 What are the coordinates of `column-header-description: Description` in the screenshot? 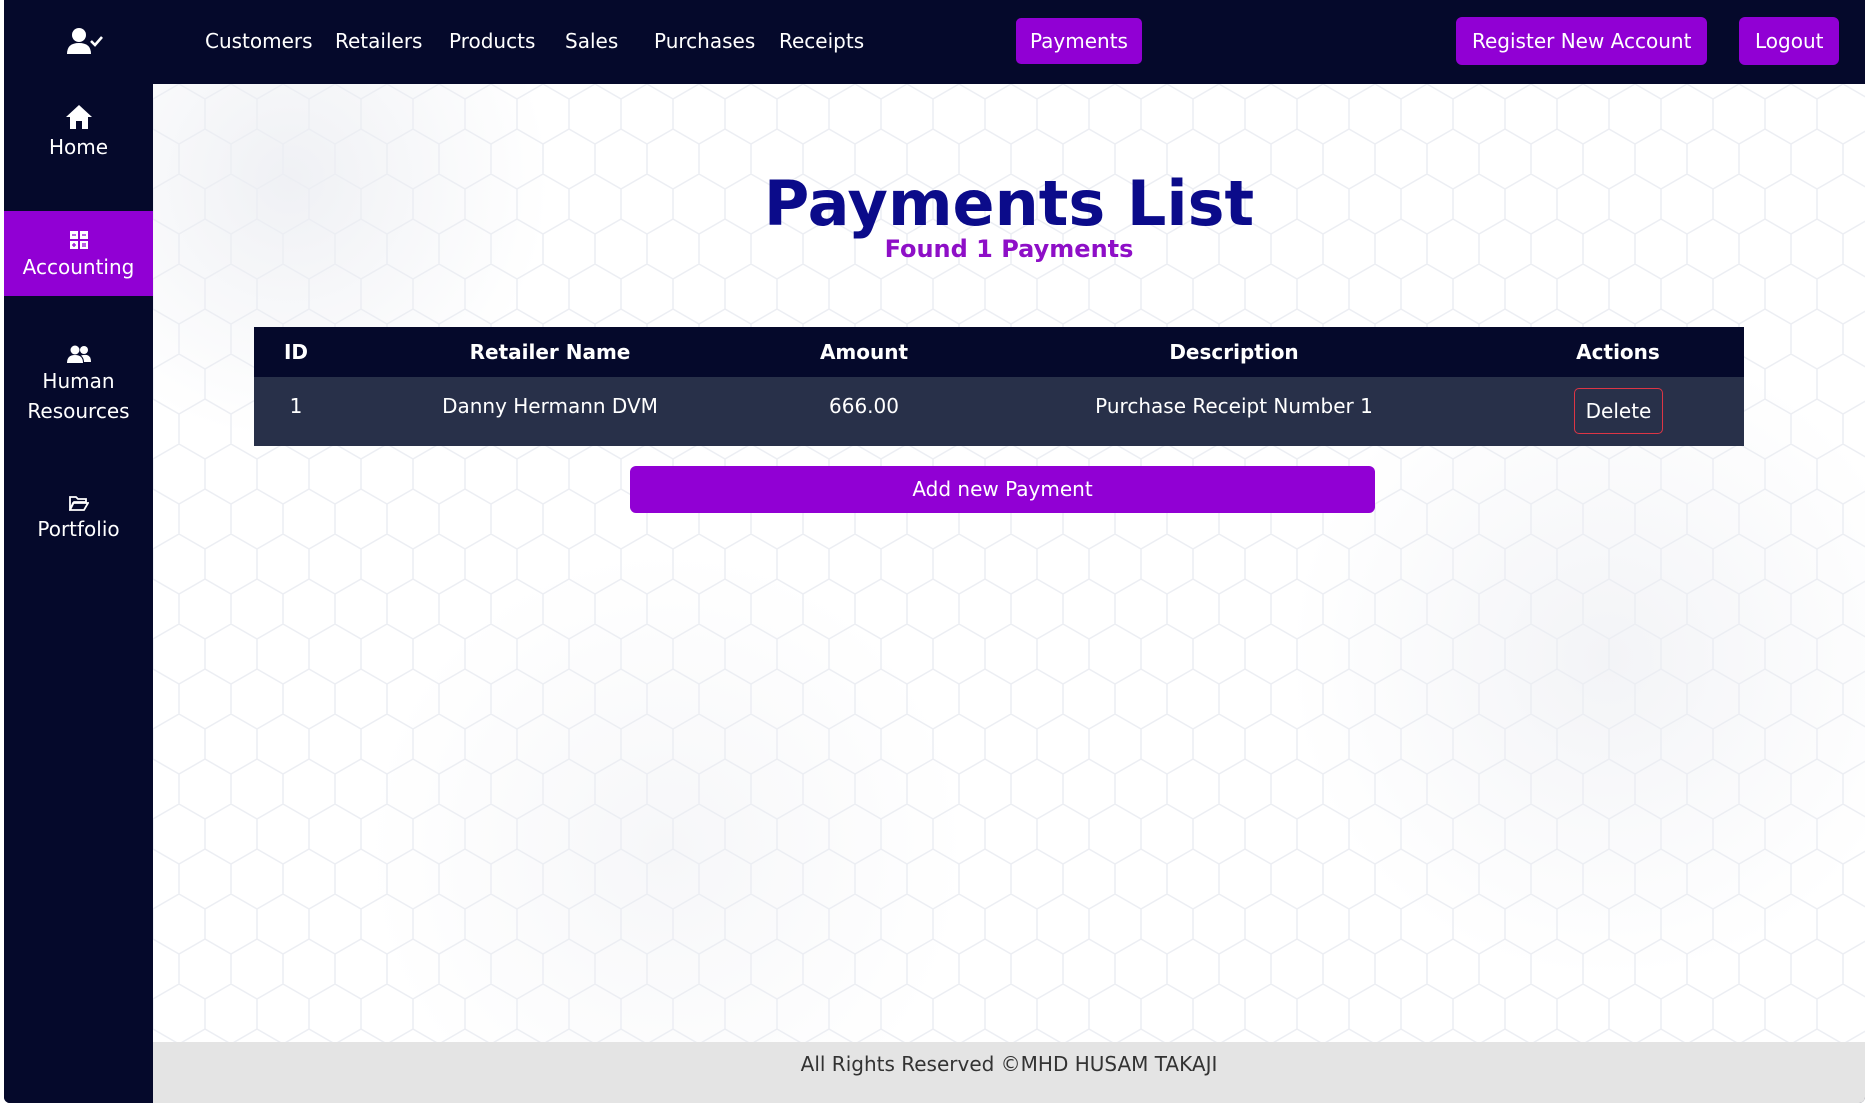 It's located at (1234, 352).